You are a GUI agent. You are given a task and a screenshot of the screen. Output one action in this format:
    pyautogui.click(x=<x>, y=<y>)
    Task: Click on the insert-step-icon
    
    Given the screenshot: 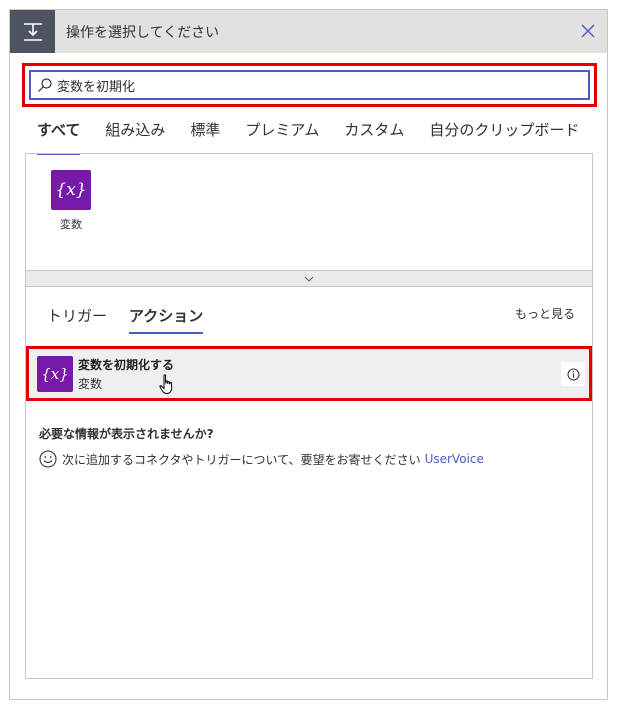 What is the action you would take?
    pyautogui.click(x=32, y=31)
    